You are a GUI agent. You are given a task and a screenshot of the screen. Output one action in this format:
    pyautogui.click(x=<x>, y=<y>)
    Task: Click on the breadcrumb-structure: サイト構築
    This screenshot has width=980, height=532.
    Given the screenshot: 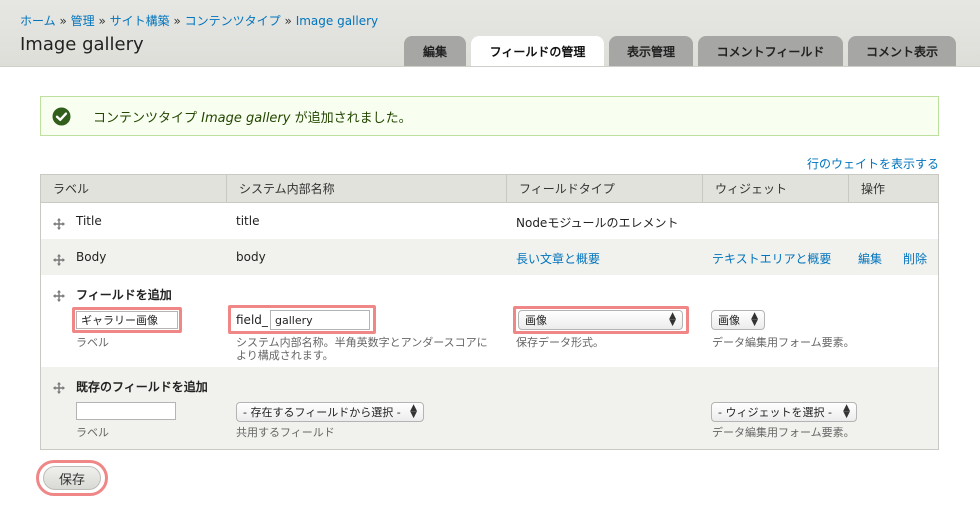 What is the action you would take?
    pyautogui.click(x=140, y=21)
    